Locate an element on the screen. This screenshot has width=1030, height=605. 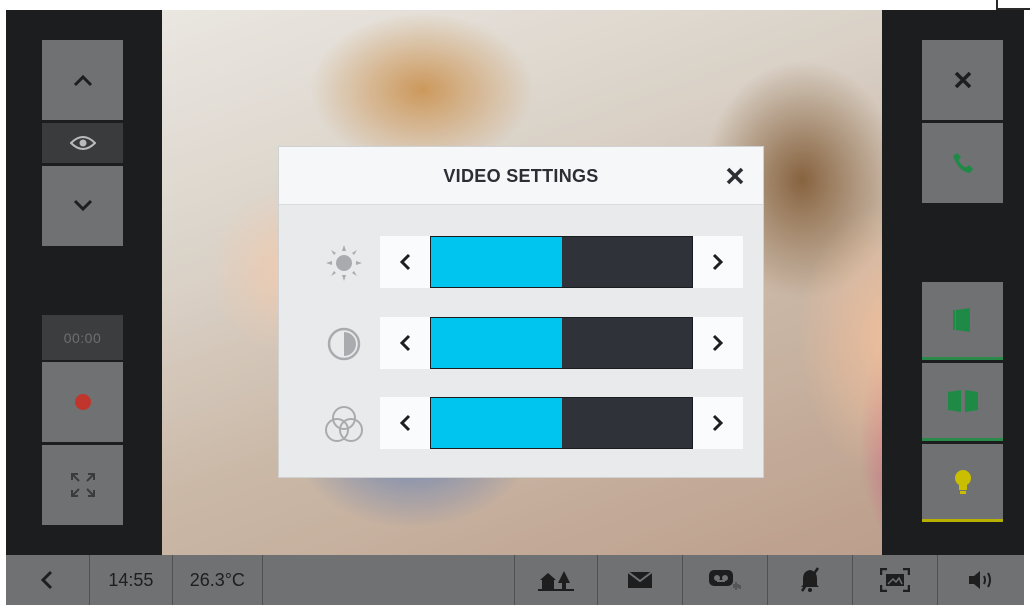
home-icon is located at coordinates (555, 581).